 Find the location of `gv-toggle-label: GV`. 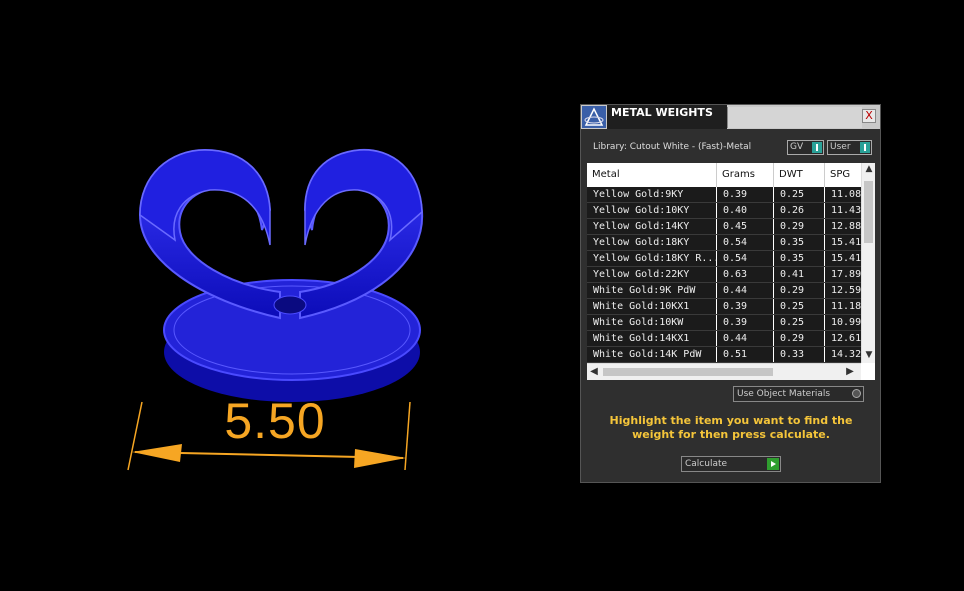

gv-toggle-label: GV is located at coordinates (797, 147).